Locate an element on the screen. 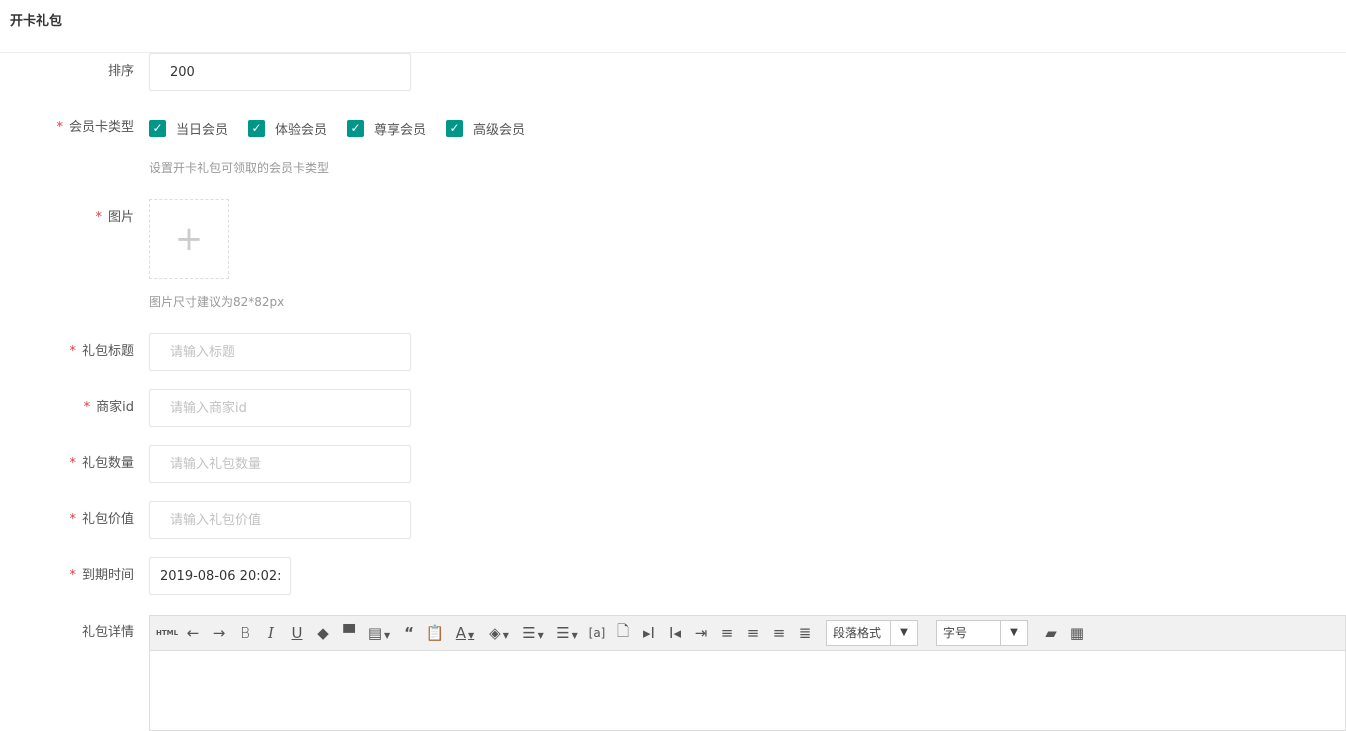 The image size is (1346, 731). eraser-icon: ◆ is located at coordinates (323, 633).